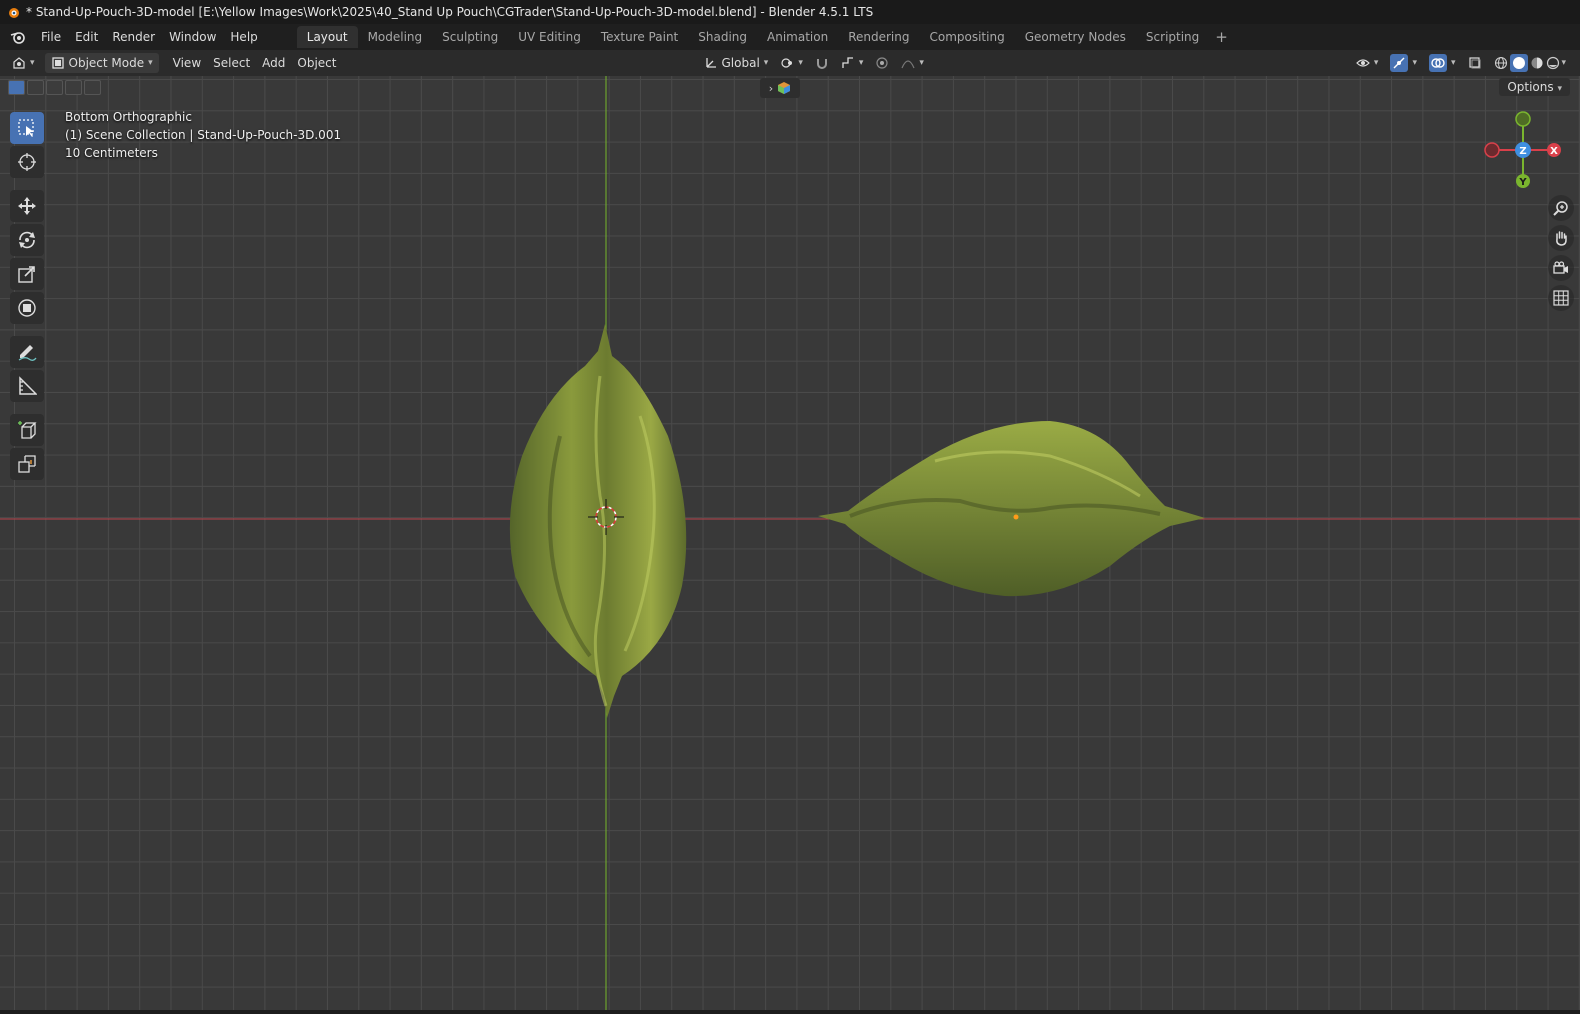  What do you see at coordinates (797, 37) in the screenshot?
I see `tab-animation: Animation` at bounding box center [797, 37].